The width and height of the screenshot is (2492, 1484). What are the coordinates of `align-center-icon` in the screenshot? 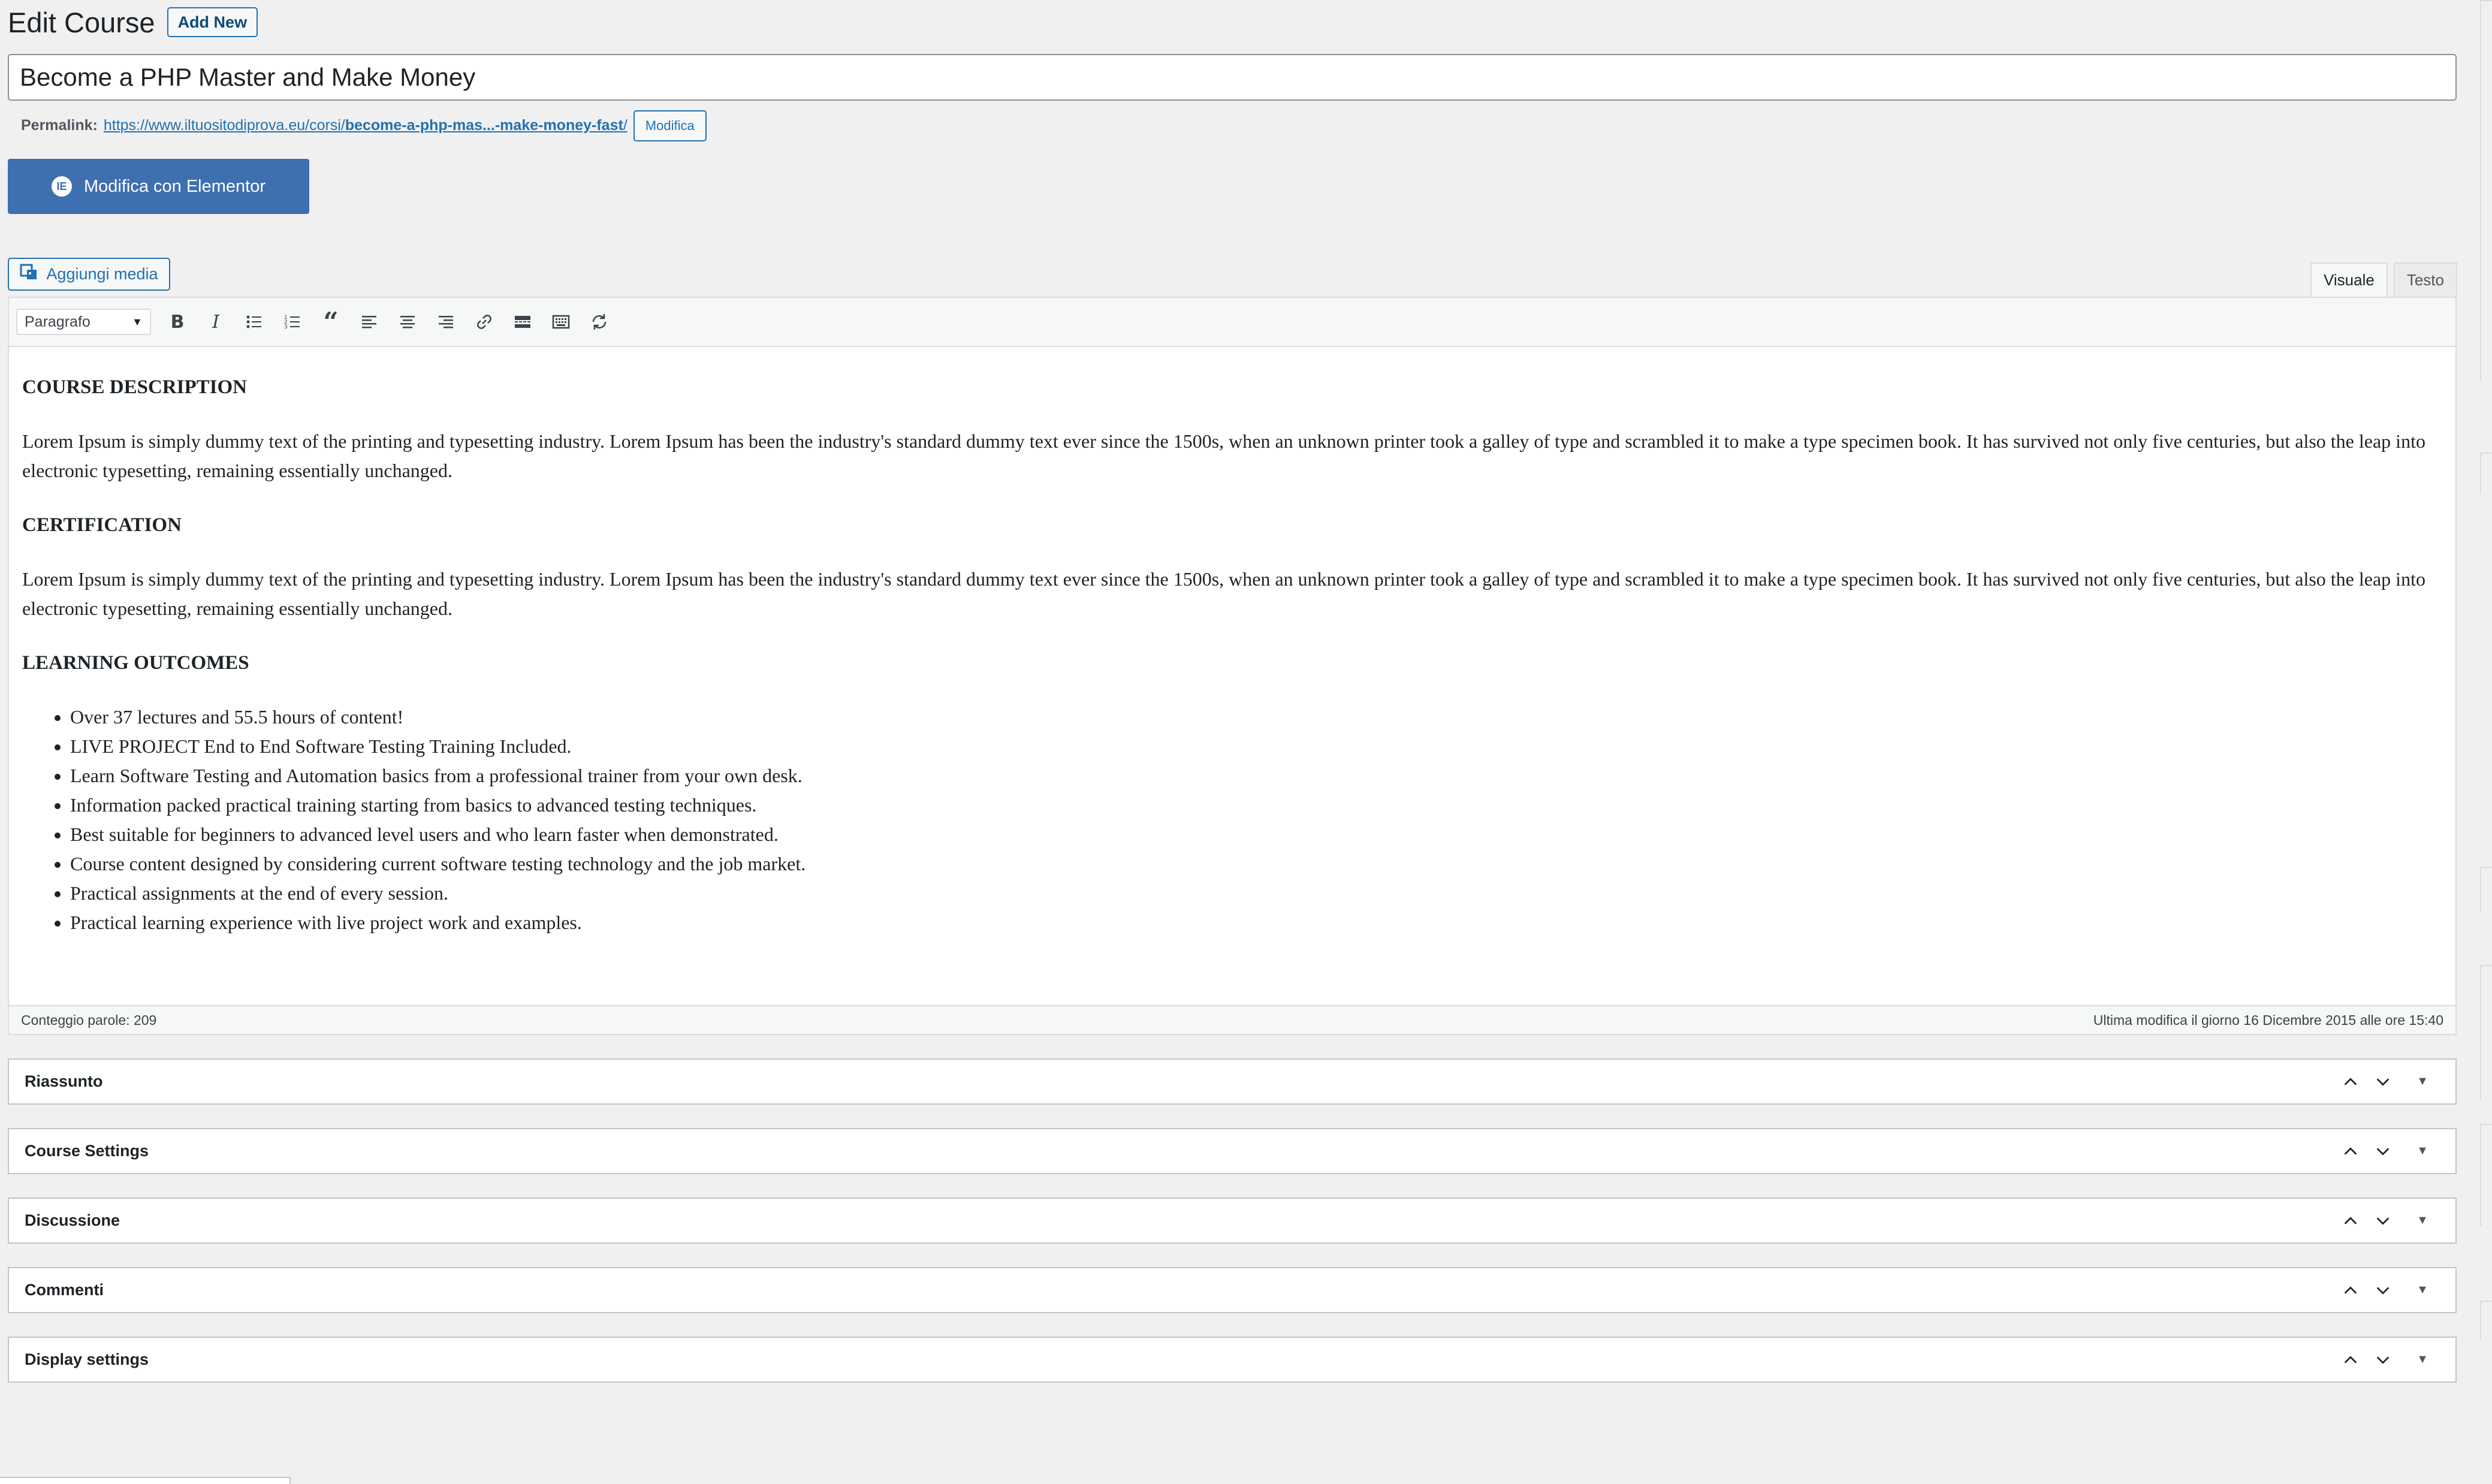 It's located at (407, 322).